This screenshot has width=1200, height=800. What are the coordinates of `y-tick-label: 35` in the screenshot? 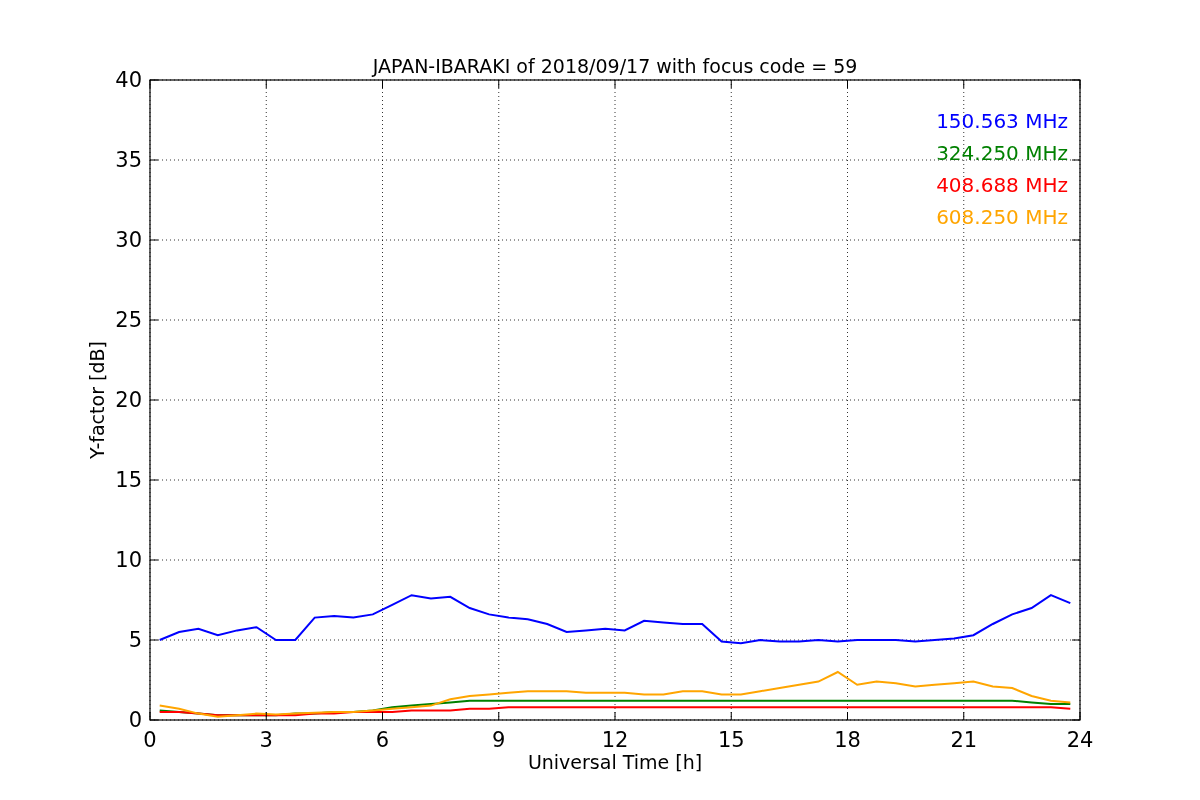 It's located at (128, 160).